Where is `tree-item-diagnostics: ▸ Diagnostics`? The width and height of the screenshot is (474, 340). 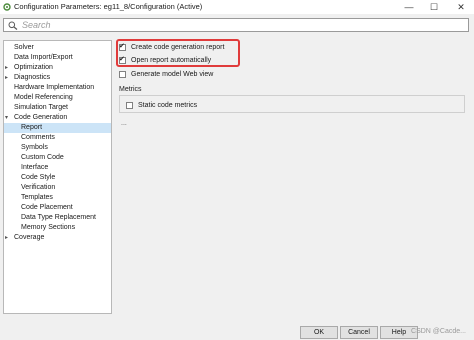
tree-item-diagnostics: ▸ Diagnostics is located at coordinates (57, 78).